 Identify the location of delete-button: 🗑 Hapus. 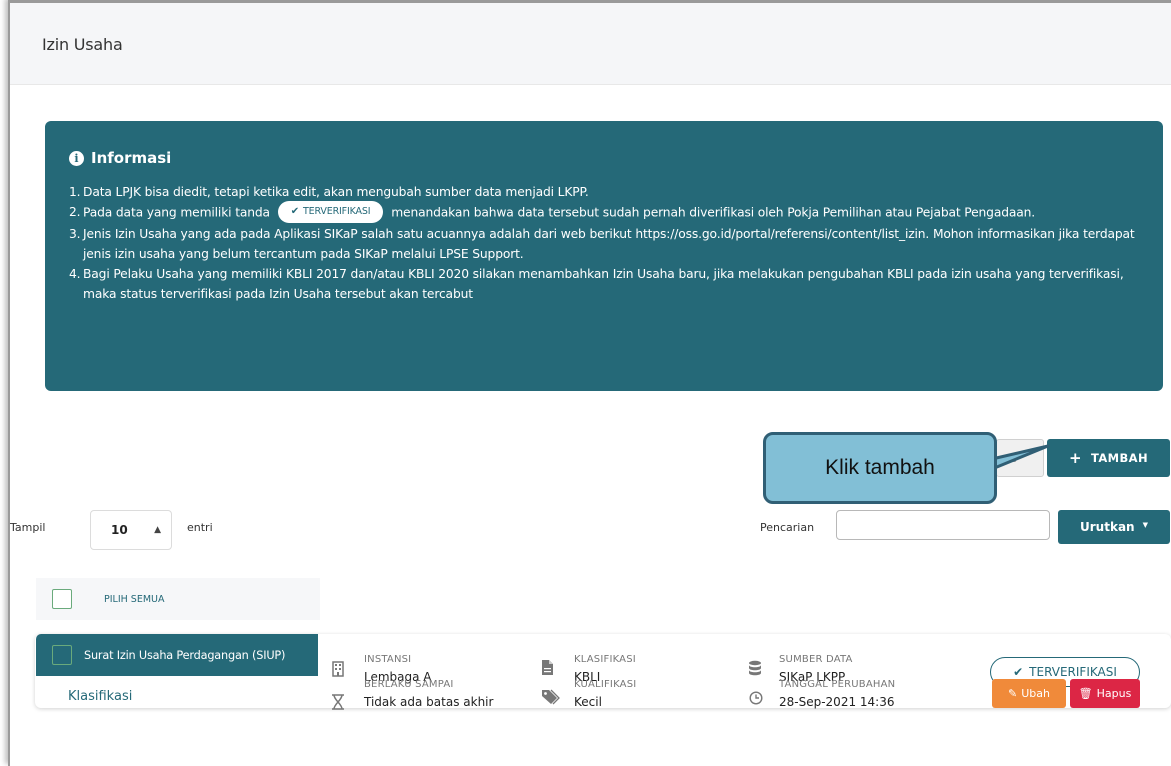
(1105, 693).